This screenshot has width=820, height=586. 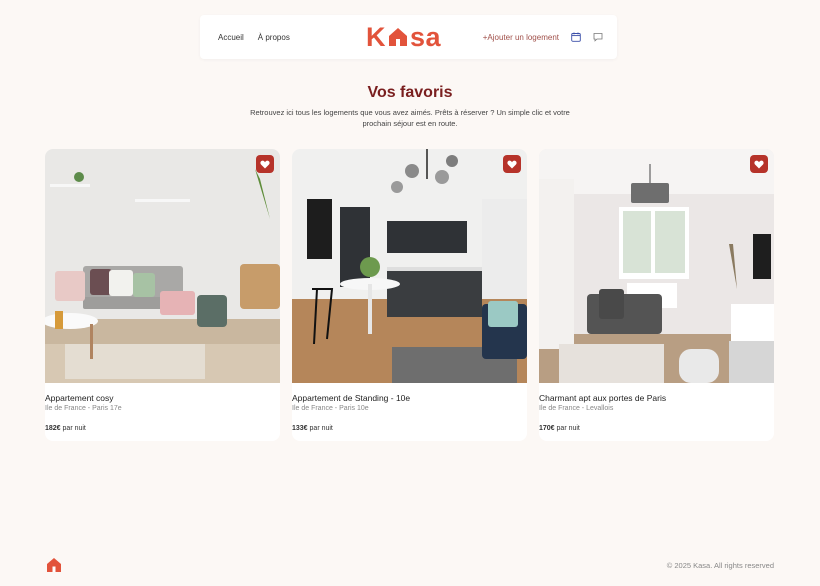 What do you see at coordinates (274, 37) in the screenshot?
I see `nav-about-link: À propos` at bounding box center [274, 37].